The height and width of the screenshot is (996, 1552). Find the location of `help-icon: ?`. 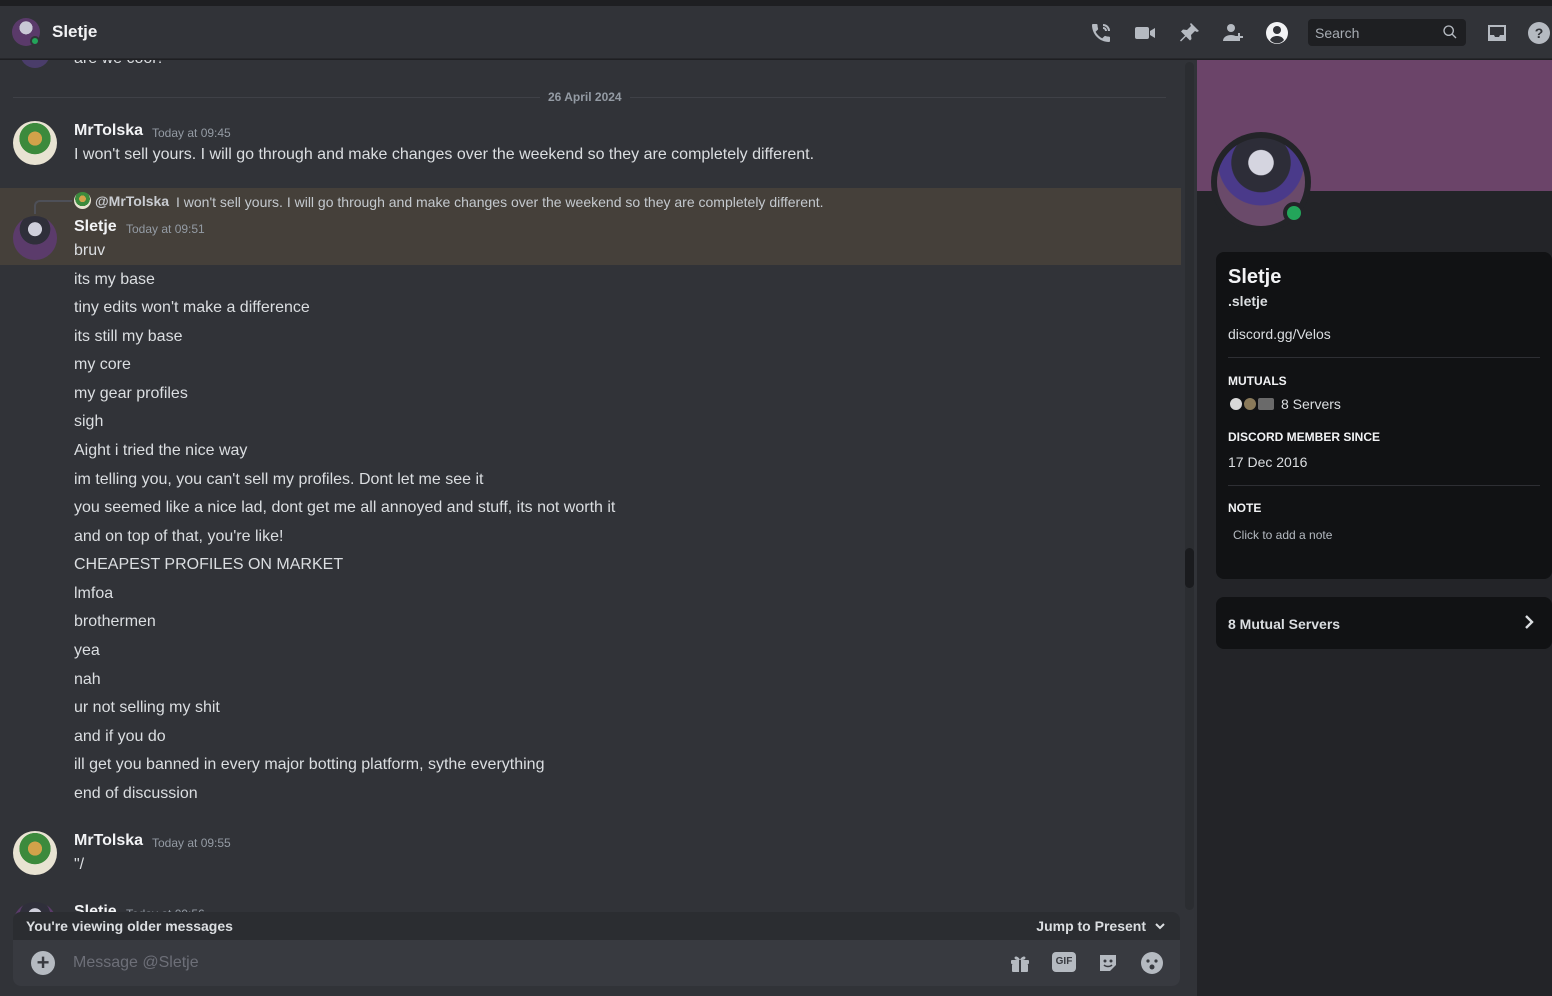

help-icon: ? is located at coordinates (1539, 33).